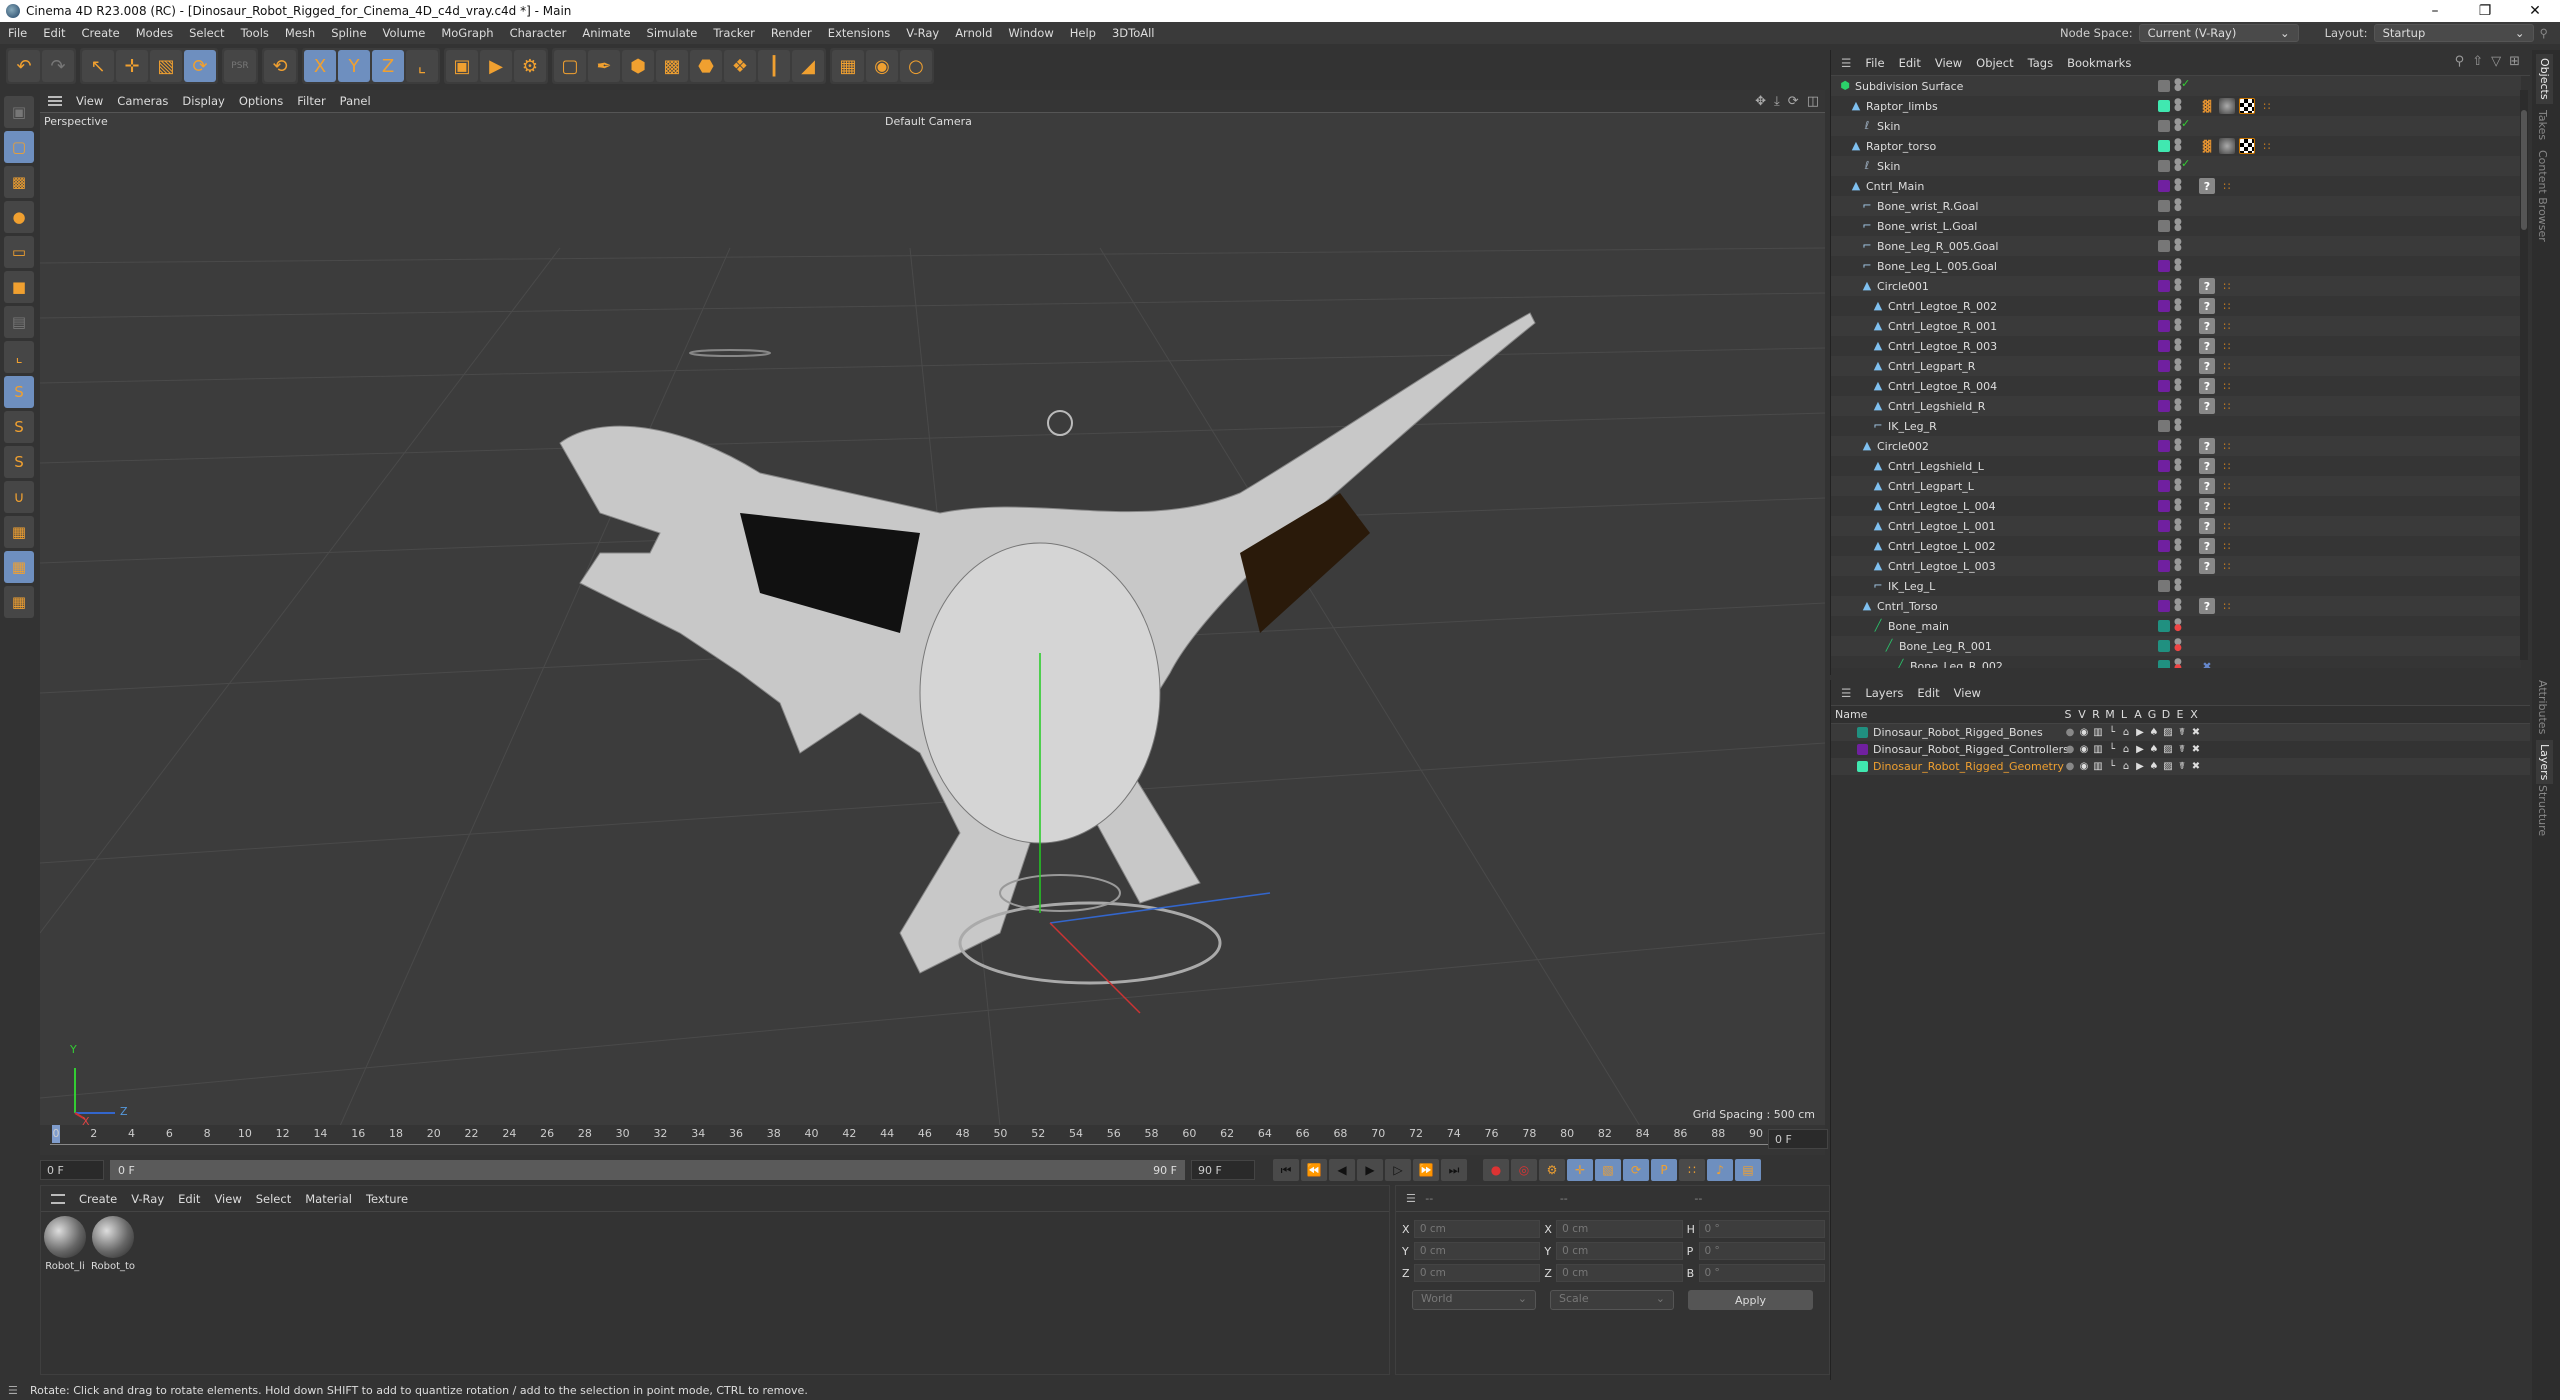 This screenshot has height=1400, width=2560. I want to click on om-menu-bookmarks: Bookmarks, so click(2099, 63).